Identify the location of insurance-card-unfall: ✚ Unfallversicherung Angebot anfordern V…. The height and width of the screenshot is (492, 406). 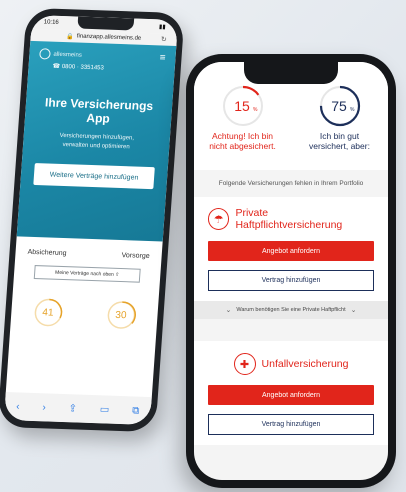
(291, 393).